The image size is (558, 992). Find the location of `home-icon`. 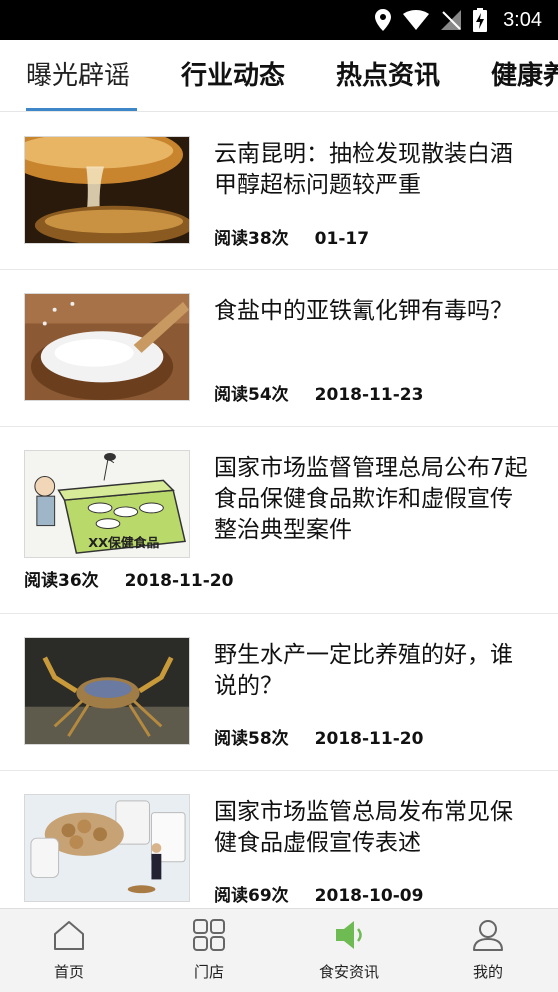

home-icon is located at coordinates (69, 935).